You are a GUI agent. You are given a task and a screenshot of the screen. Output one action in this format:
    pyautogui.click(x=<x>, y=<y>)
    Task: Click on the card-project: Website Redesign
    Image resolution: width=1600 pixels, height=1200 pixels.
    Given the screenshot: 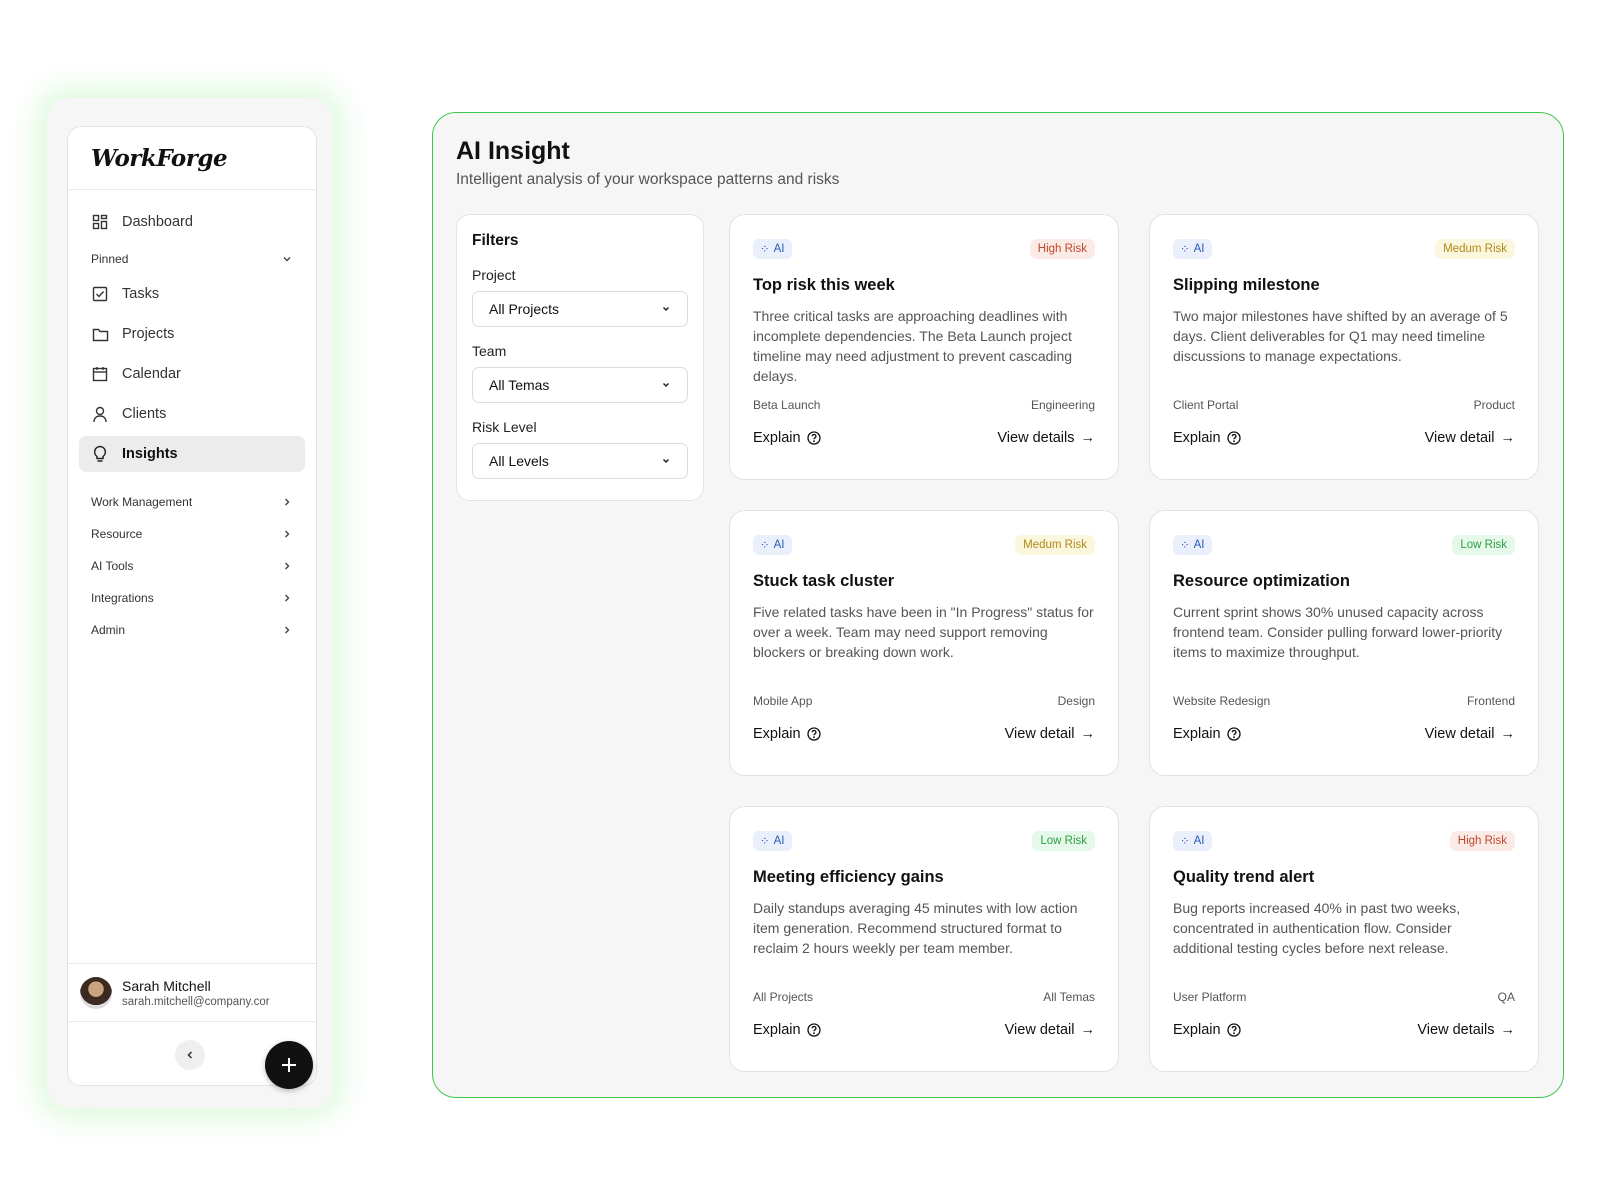 What is the action you would take?
    pyautogui.click(x=1222, y=701)
    